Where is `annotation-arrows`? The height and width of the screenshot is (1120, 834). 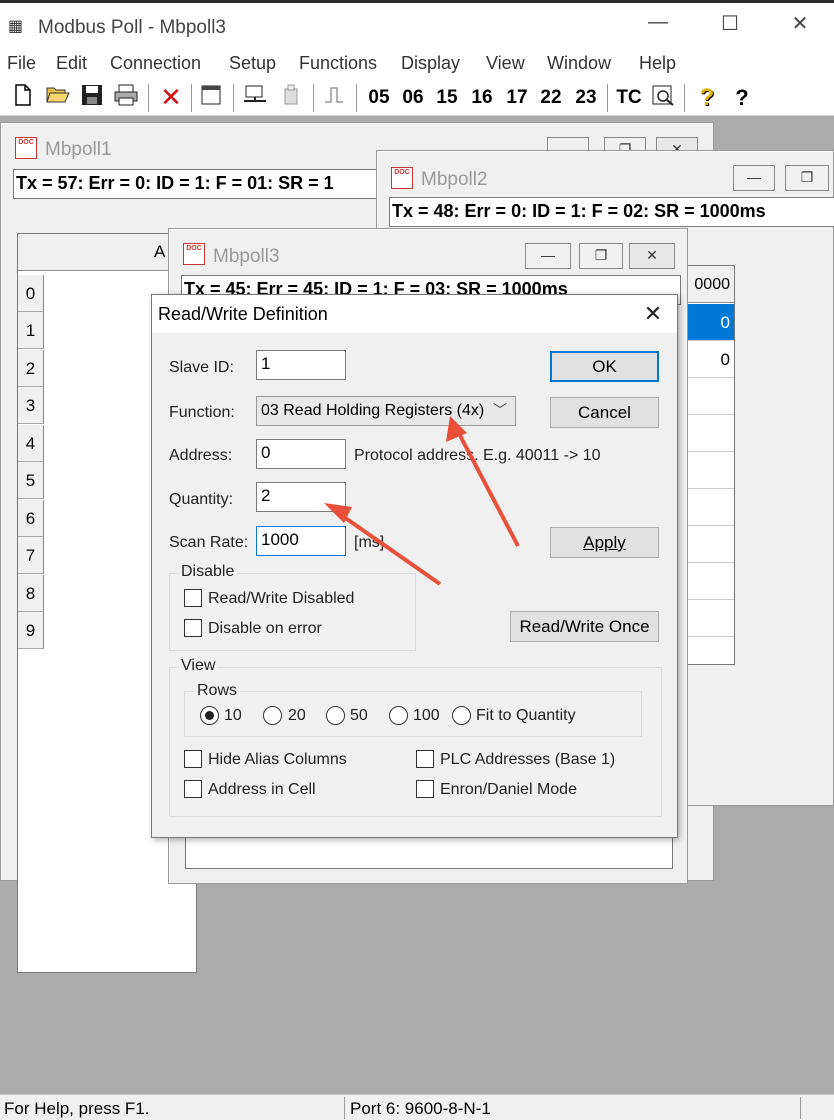
annotation-arrows is located at coordinates (422, 501).